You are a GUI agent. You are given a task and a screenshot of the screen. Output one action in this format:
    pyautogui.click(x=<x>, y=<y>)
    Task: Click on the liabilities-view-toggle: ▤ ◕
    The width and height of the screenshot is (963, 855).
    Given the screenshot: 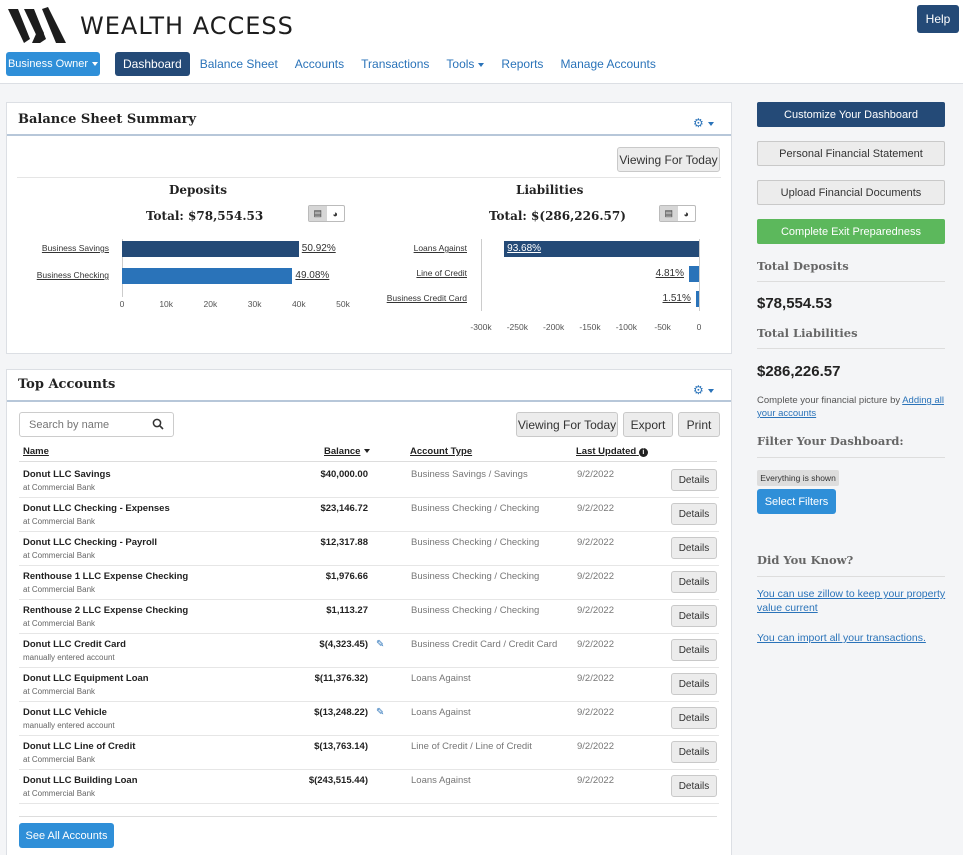 What is the action you would take?
    pyautogui.click(x=677, y=213)
    